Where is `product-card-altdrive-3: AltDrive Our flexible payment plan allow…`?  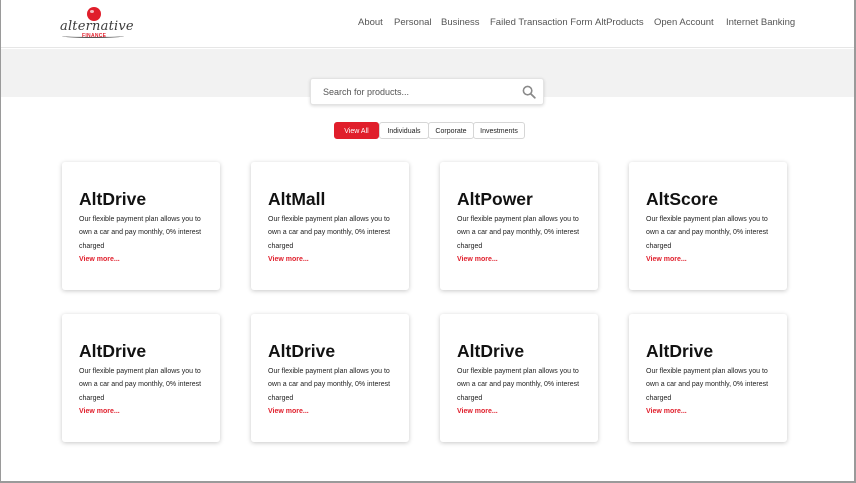
product-card-altdrive-3: AltDrive Our flexible payment plan allow… is located at coordinates (330, 378).